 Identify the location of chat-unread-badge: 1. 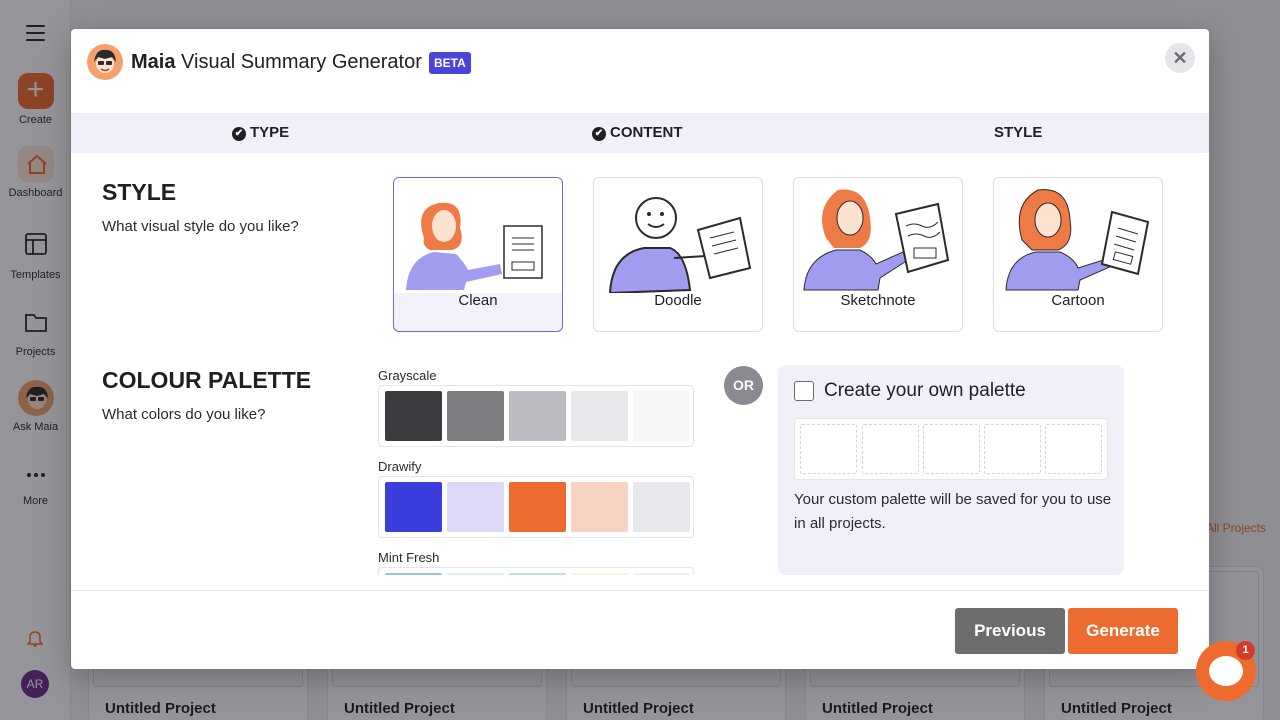
(1245, 650).